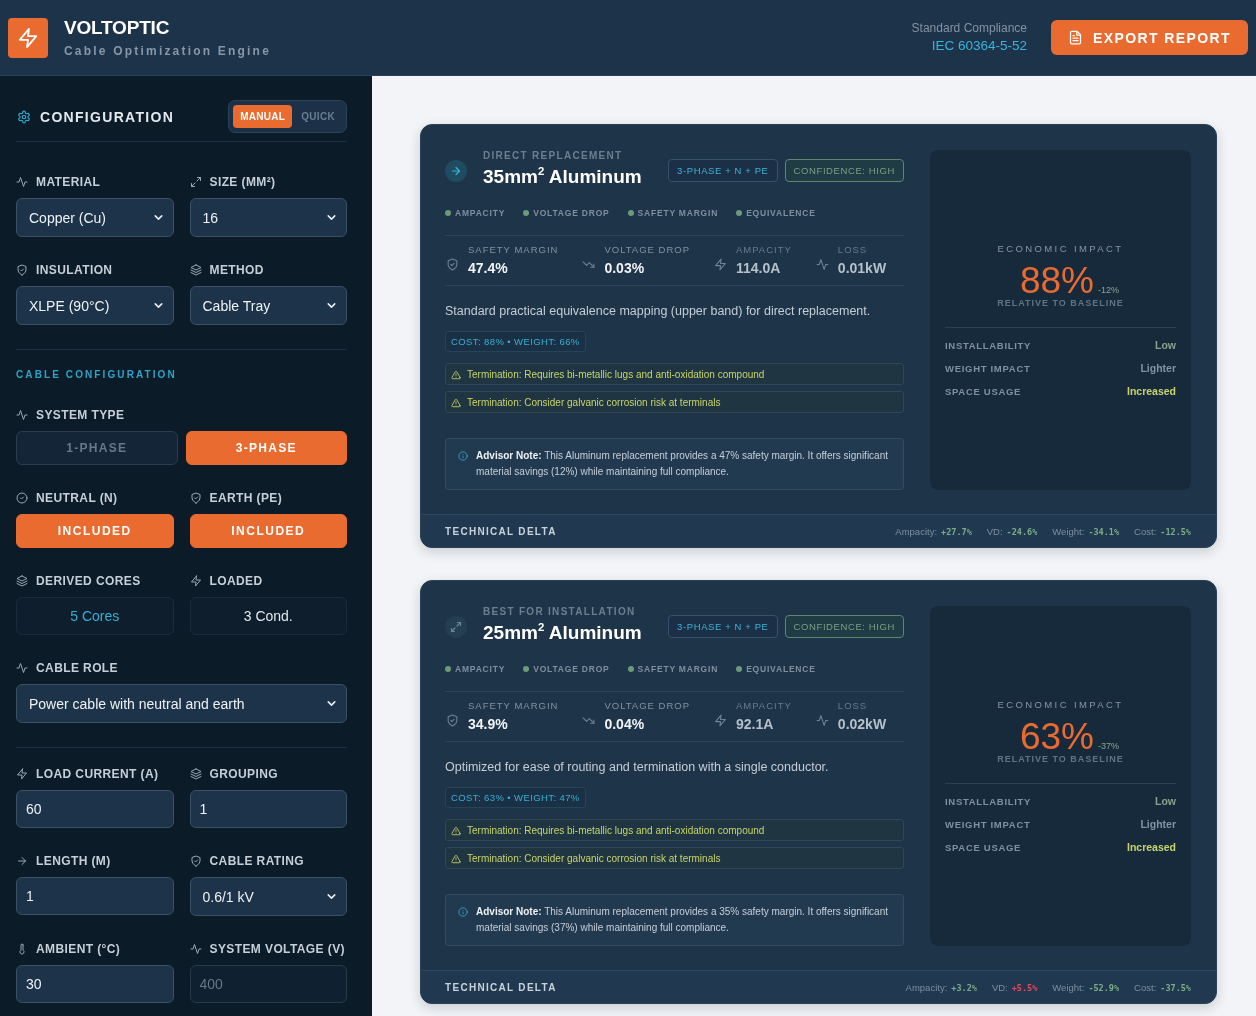  What do you see at coordinates (589, 264) in the screenshot?
I see `trending-down-icon` at bounding box center [589, 264].